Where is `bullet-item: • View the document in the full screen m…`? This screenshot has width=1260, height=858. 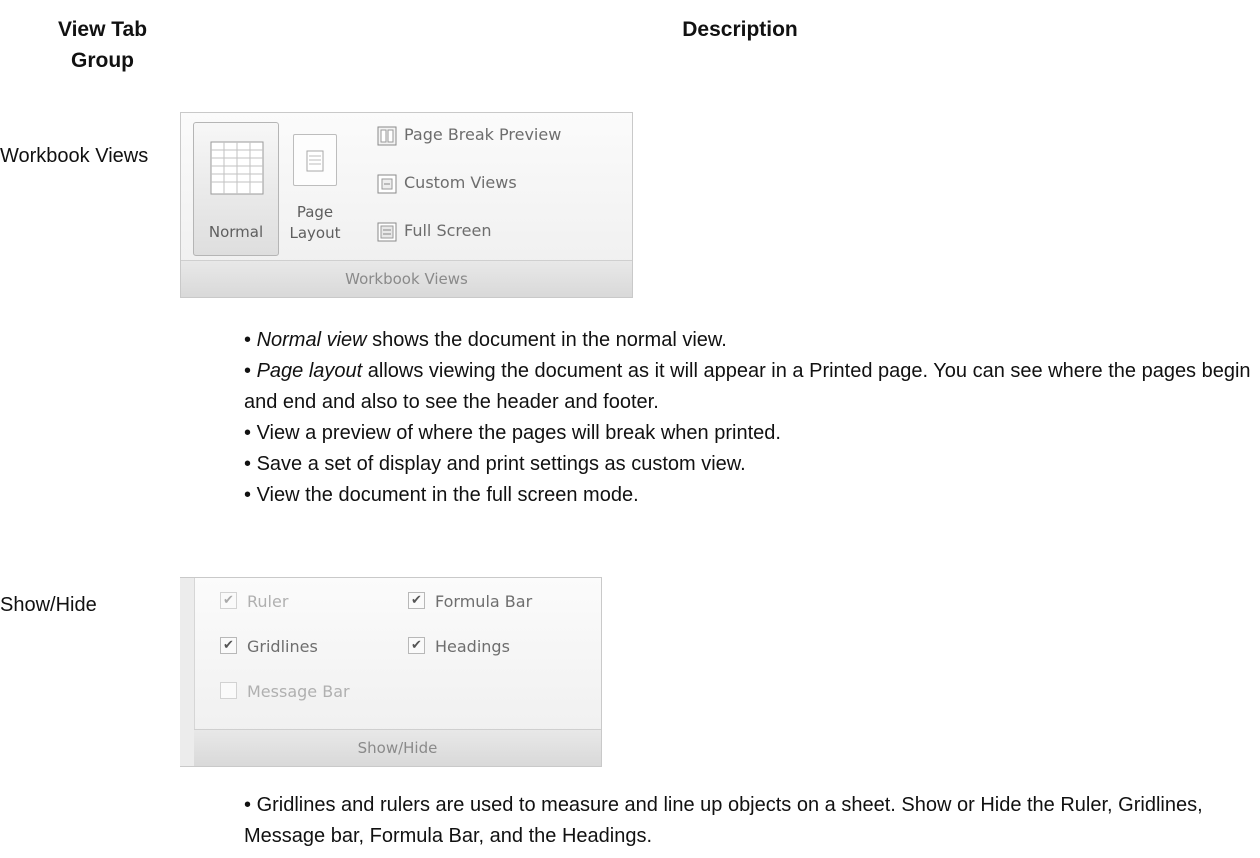
bullet-item: • View the document in the full screen m… is located at coordinates (441, 495).